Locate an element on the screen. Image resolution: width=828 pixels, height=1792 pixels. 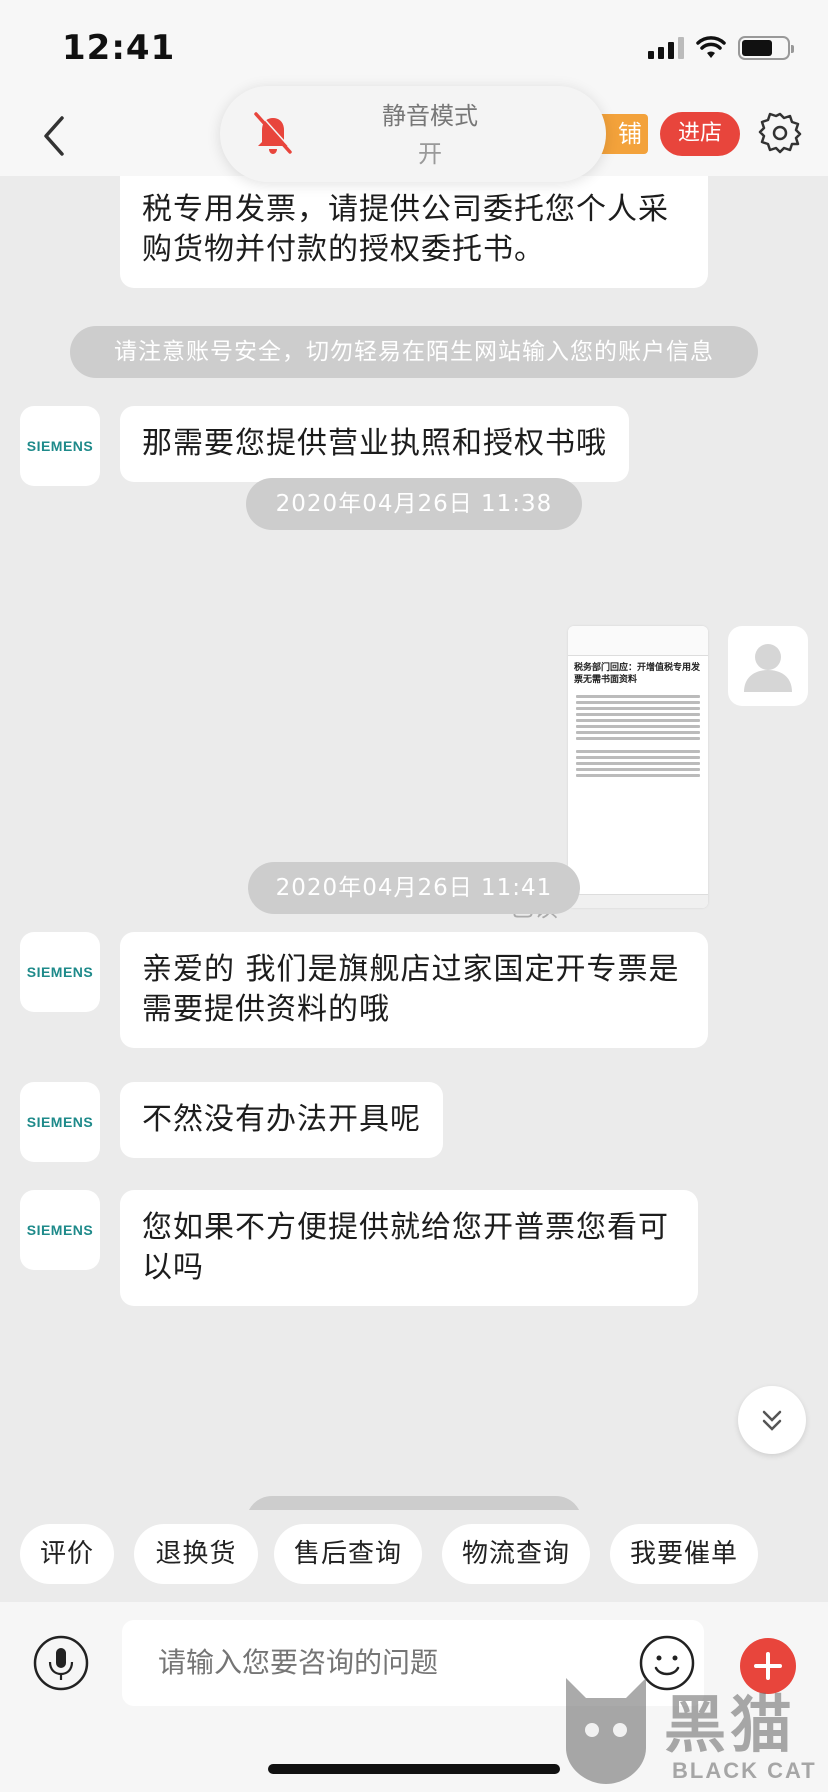
quick-reply-urge: 我要催单 is located at coordinates (684, 1554).